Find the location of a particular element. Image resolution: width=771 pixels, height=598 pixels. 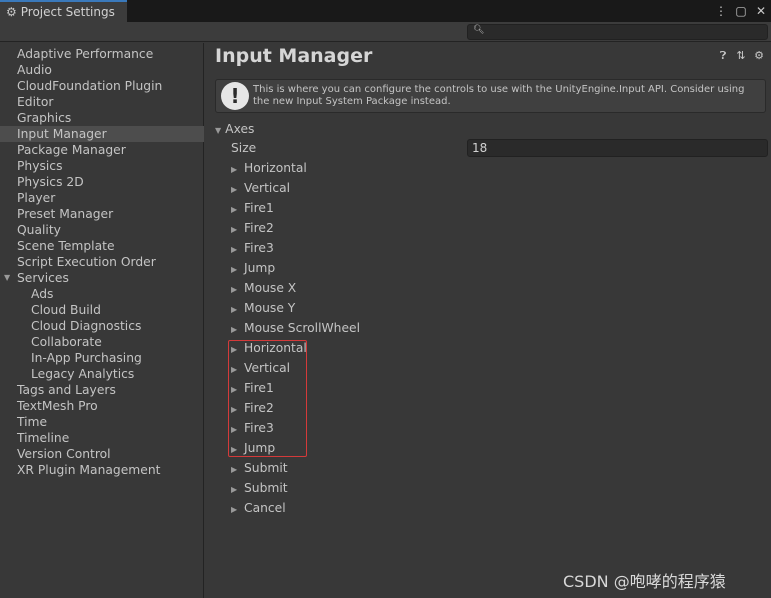

sidebar-item: Quality is located at coordinates (102, 230).